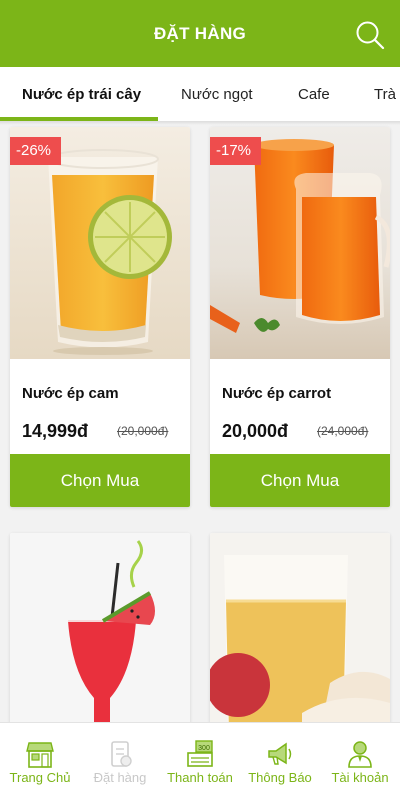 The height and width of the screenshot is (800, 400). Describe the element at coordinates (385, 94) in the screenshot. I see `tab-tea: Trà` at that location.